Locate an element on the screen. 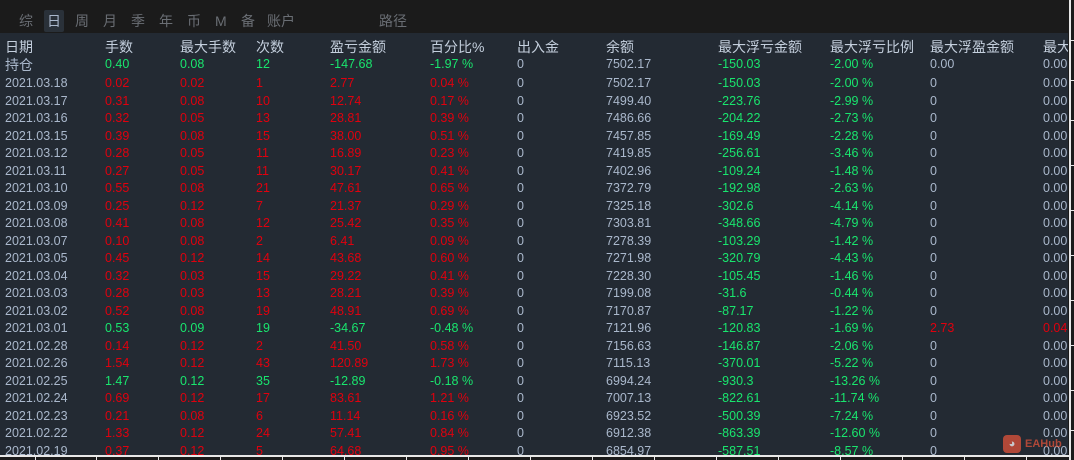  tab-9: 账户 is located at coordinates (281, 21).